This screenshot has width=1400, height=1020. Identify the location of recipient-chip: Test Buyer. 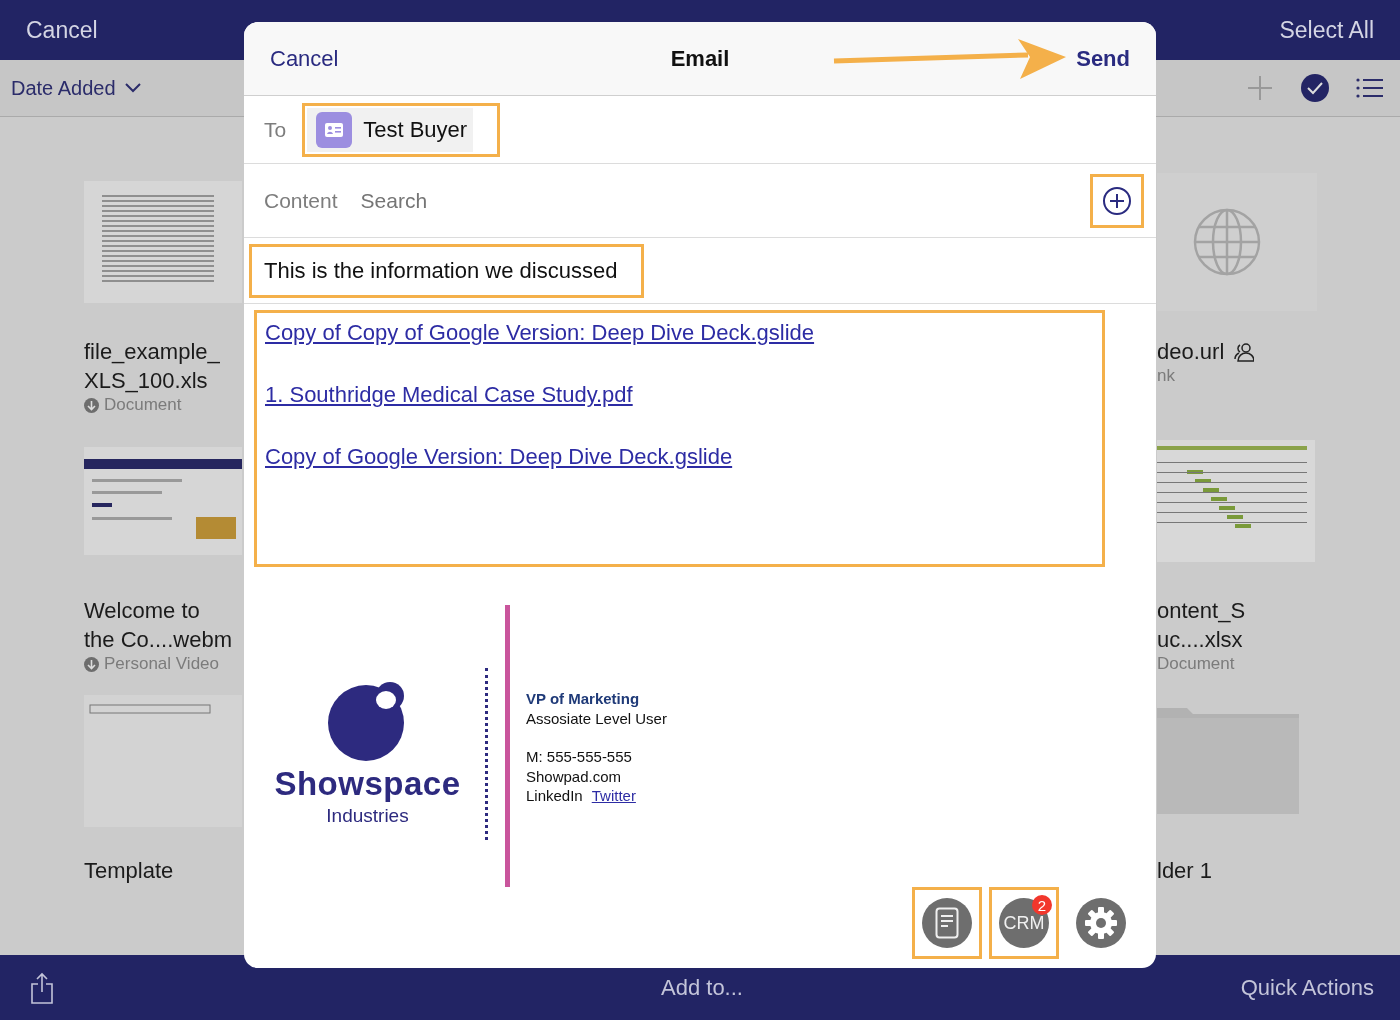
(390, 129).